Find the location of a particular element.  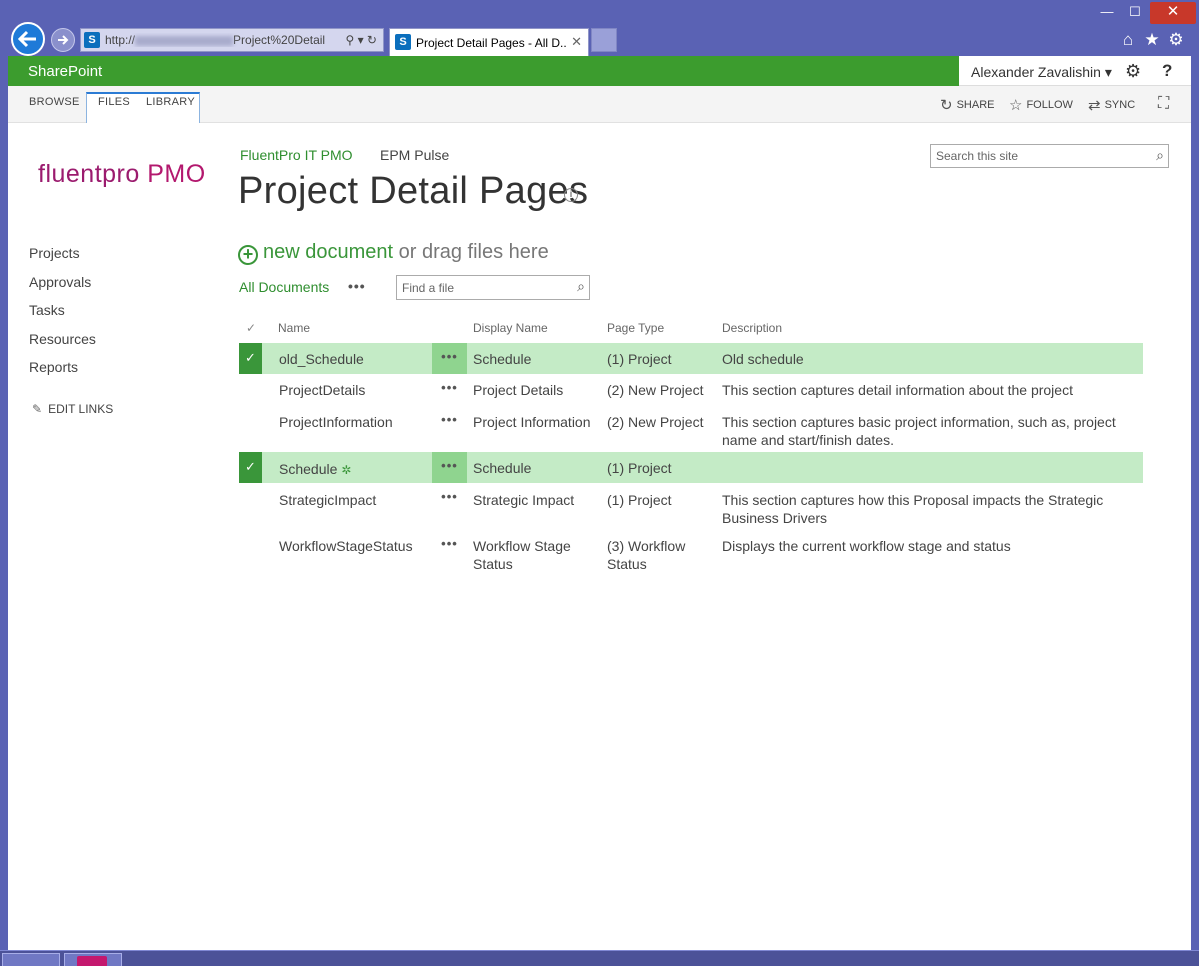

nav-tasks: Tasks is located at coordinates (62, 316).